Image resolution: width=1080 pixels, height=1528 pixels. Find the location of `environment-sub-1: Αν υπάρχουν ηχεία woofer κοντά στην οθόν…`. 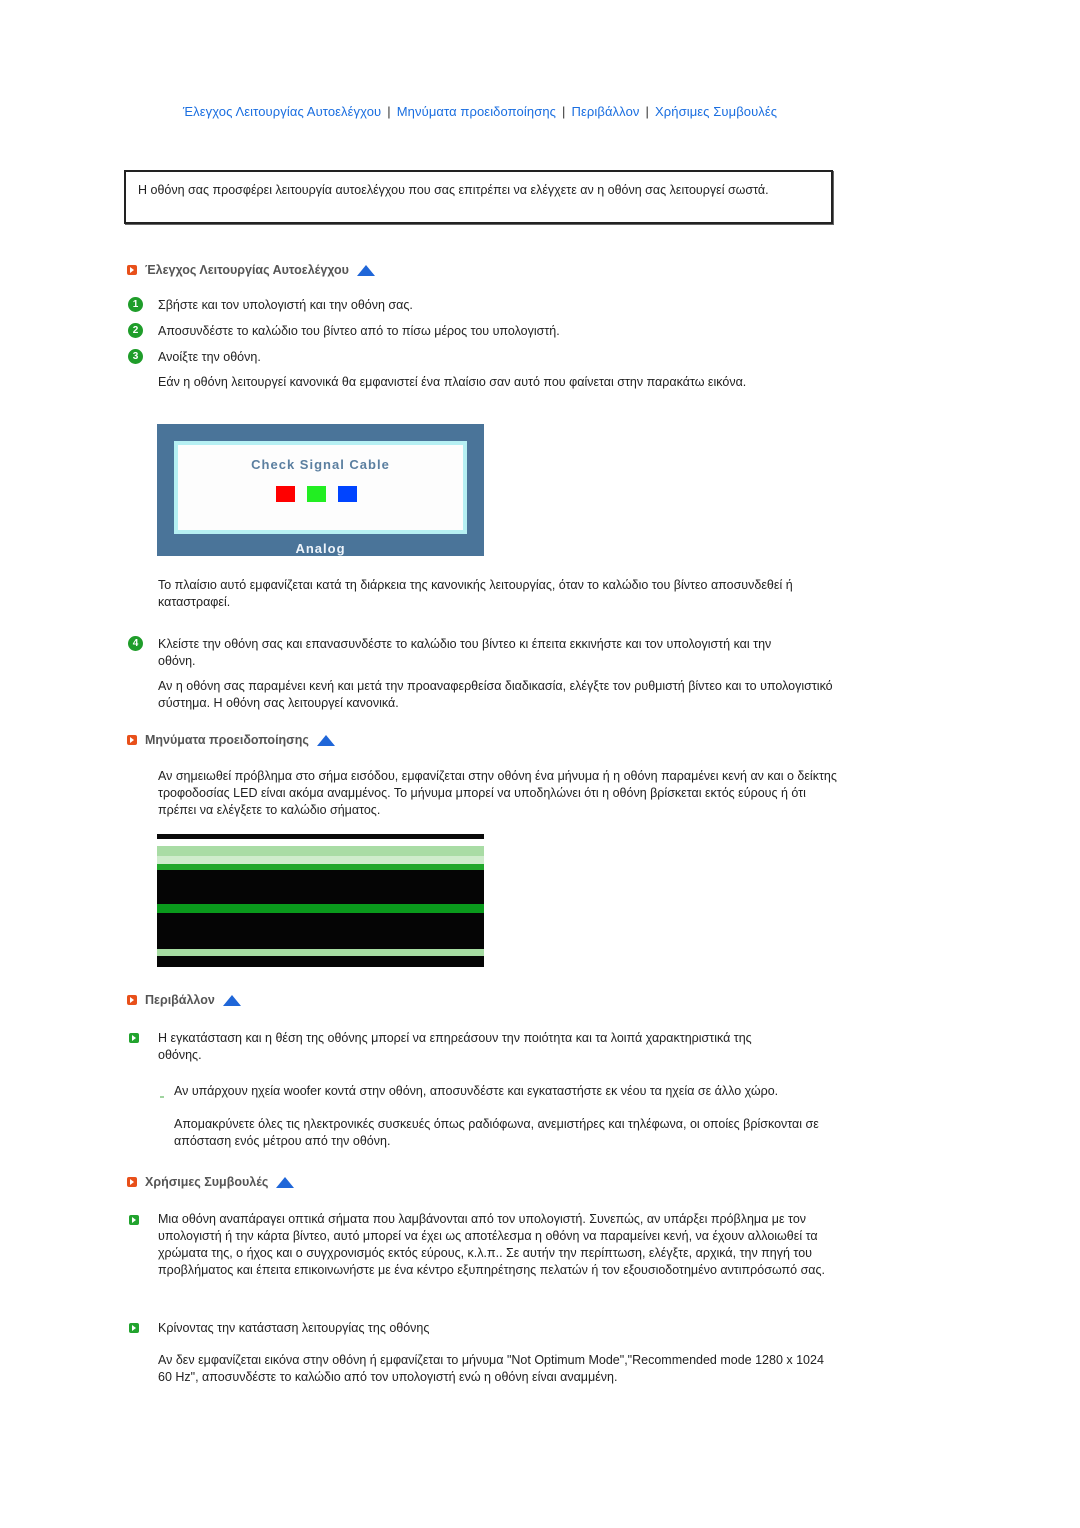

environment-sub-1: Αν υπάρχουν ηχεία woofer κοντά στην οθόν… is located at coordinates (476, 1091).